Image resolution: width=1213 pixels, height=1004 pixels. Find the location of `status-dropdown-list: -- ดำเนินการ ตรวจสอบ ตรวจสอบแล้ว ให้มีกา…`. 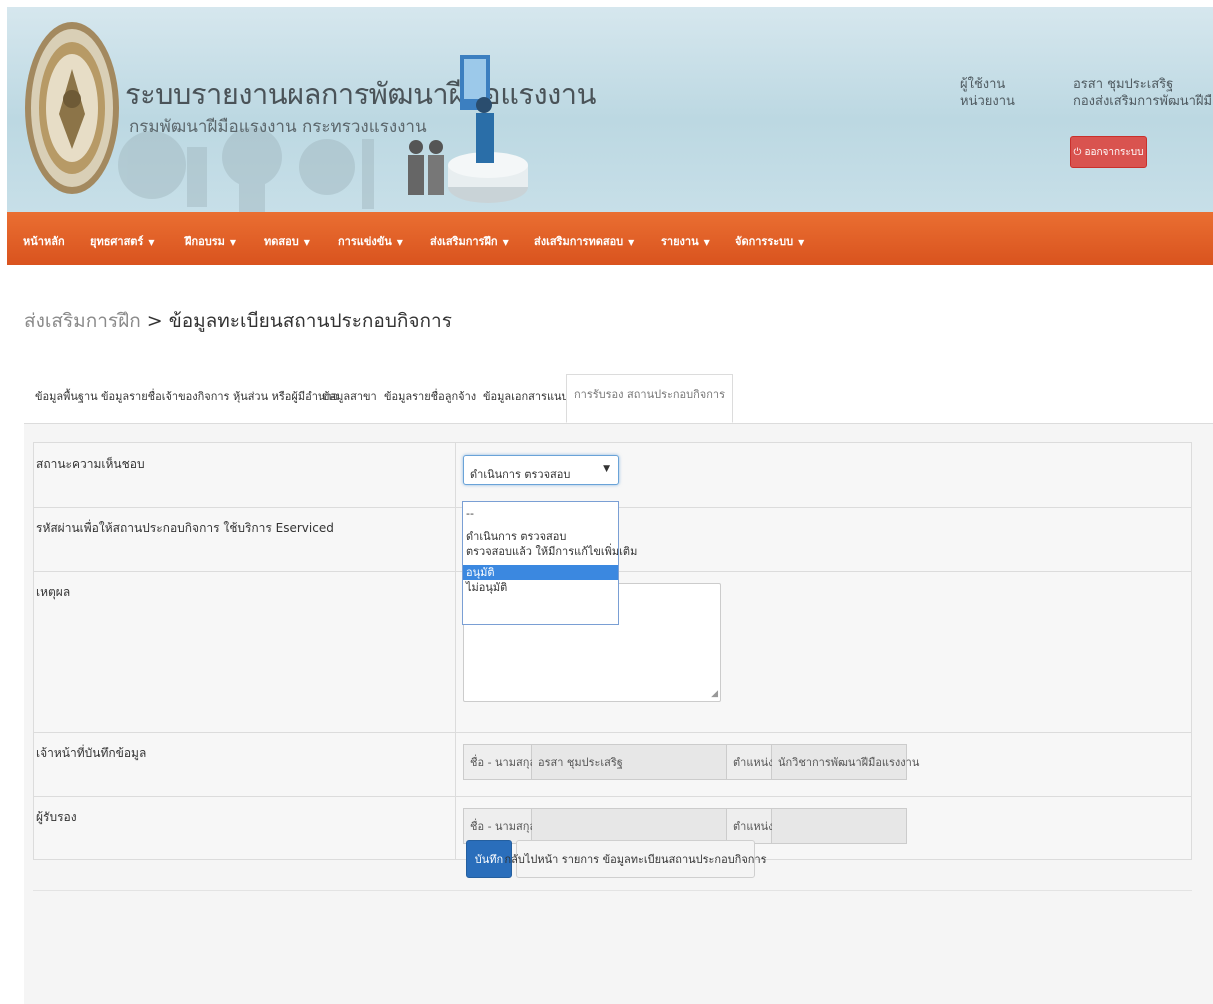

status-dropdown-list: -- ดำเนินการ ตรวจสอบ ตรวจสอบแล้ว ให้มีกา… is located at coordinates (549, 563).